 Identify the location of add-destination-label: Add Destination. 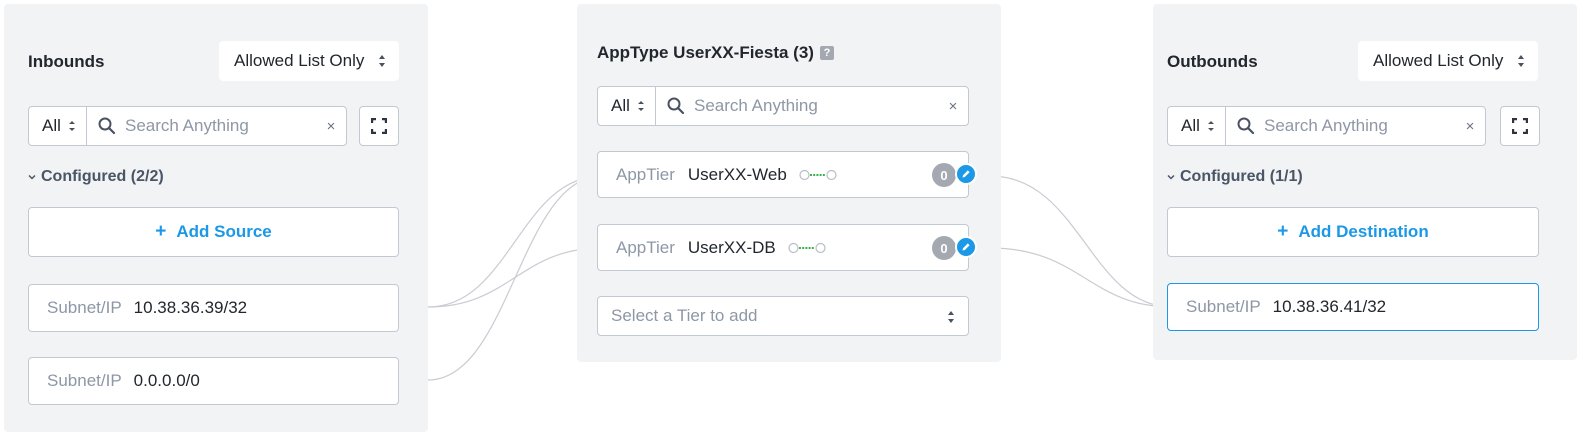
(1363, 231).